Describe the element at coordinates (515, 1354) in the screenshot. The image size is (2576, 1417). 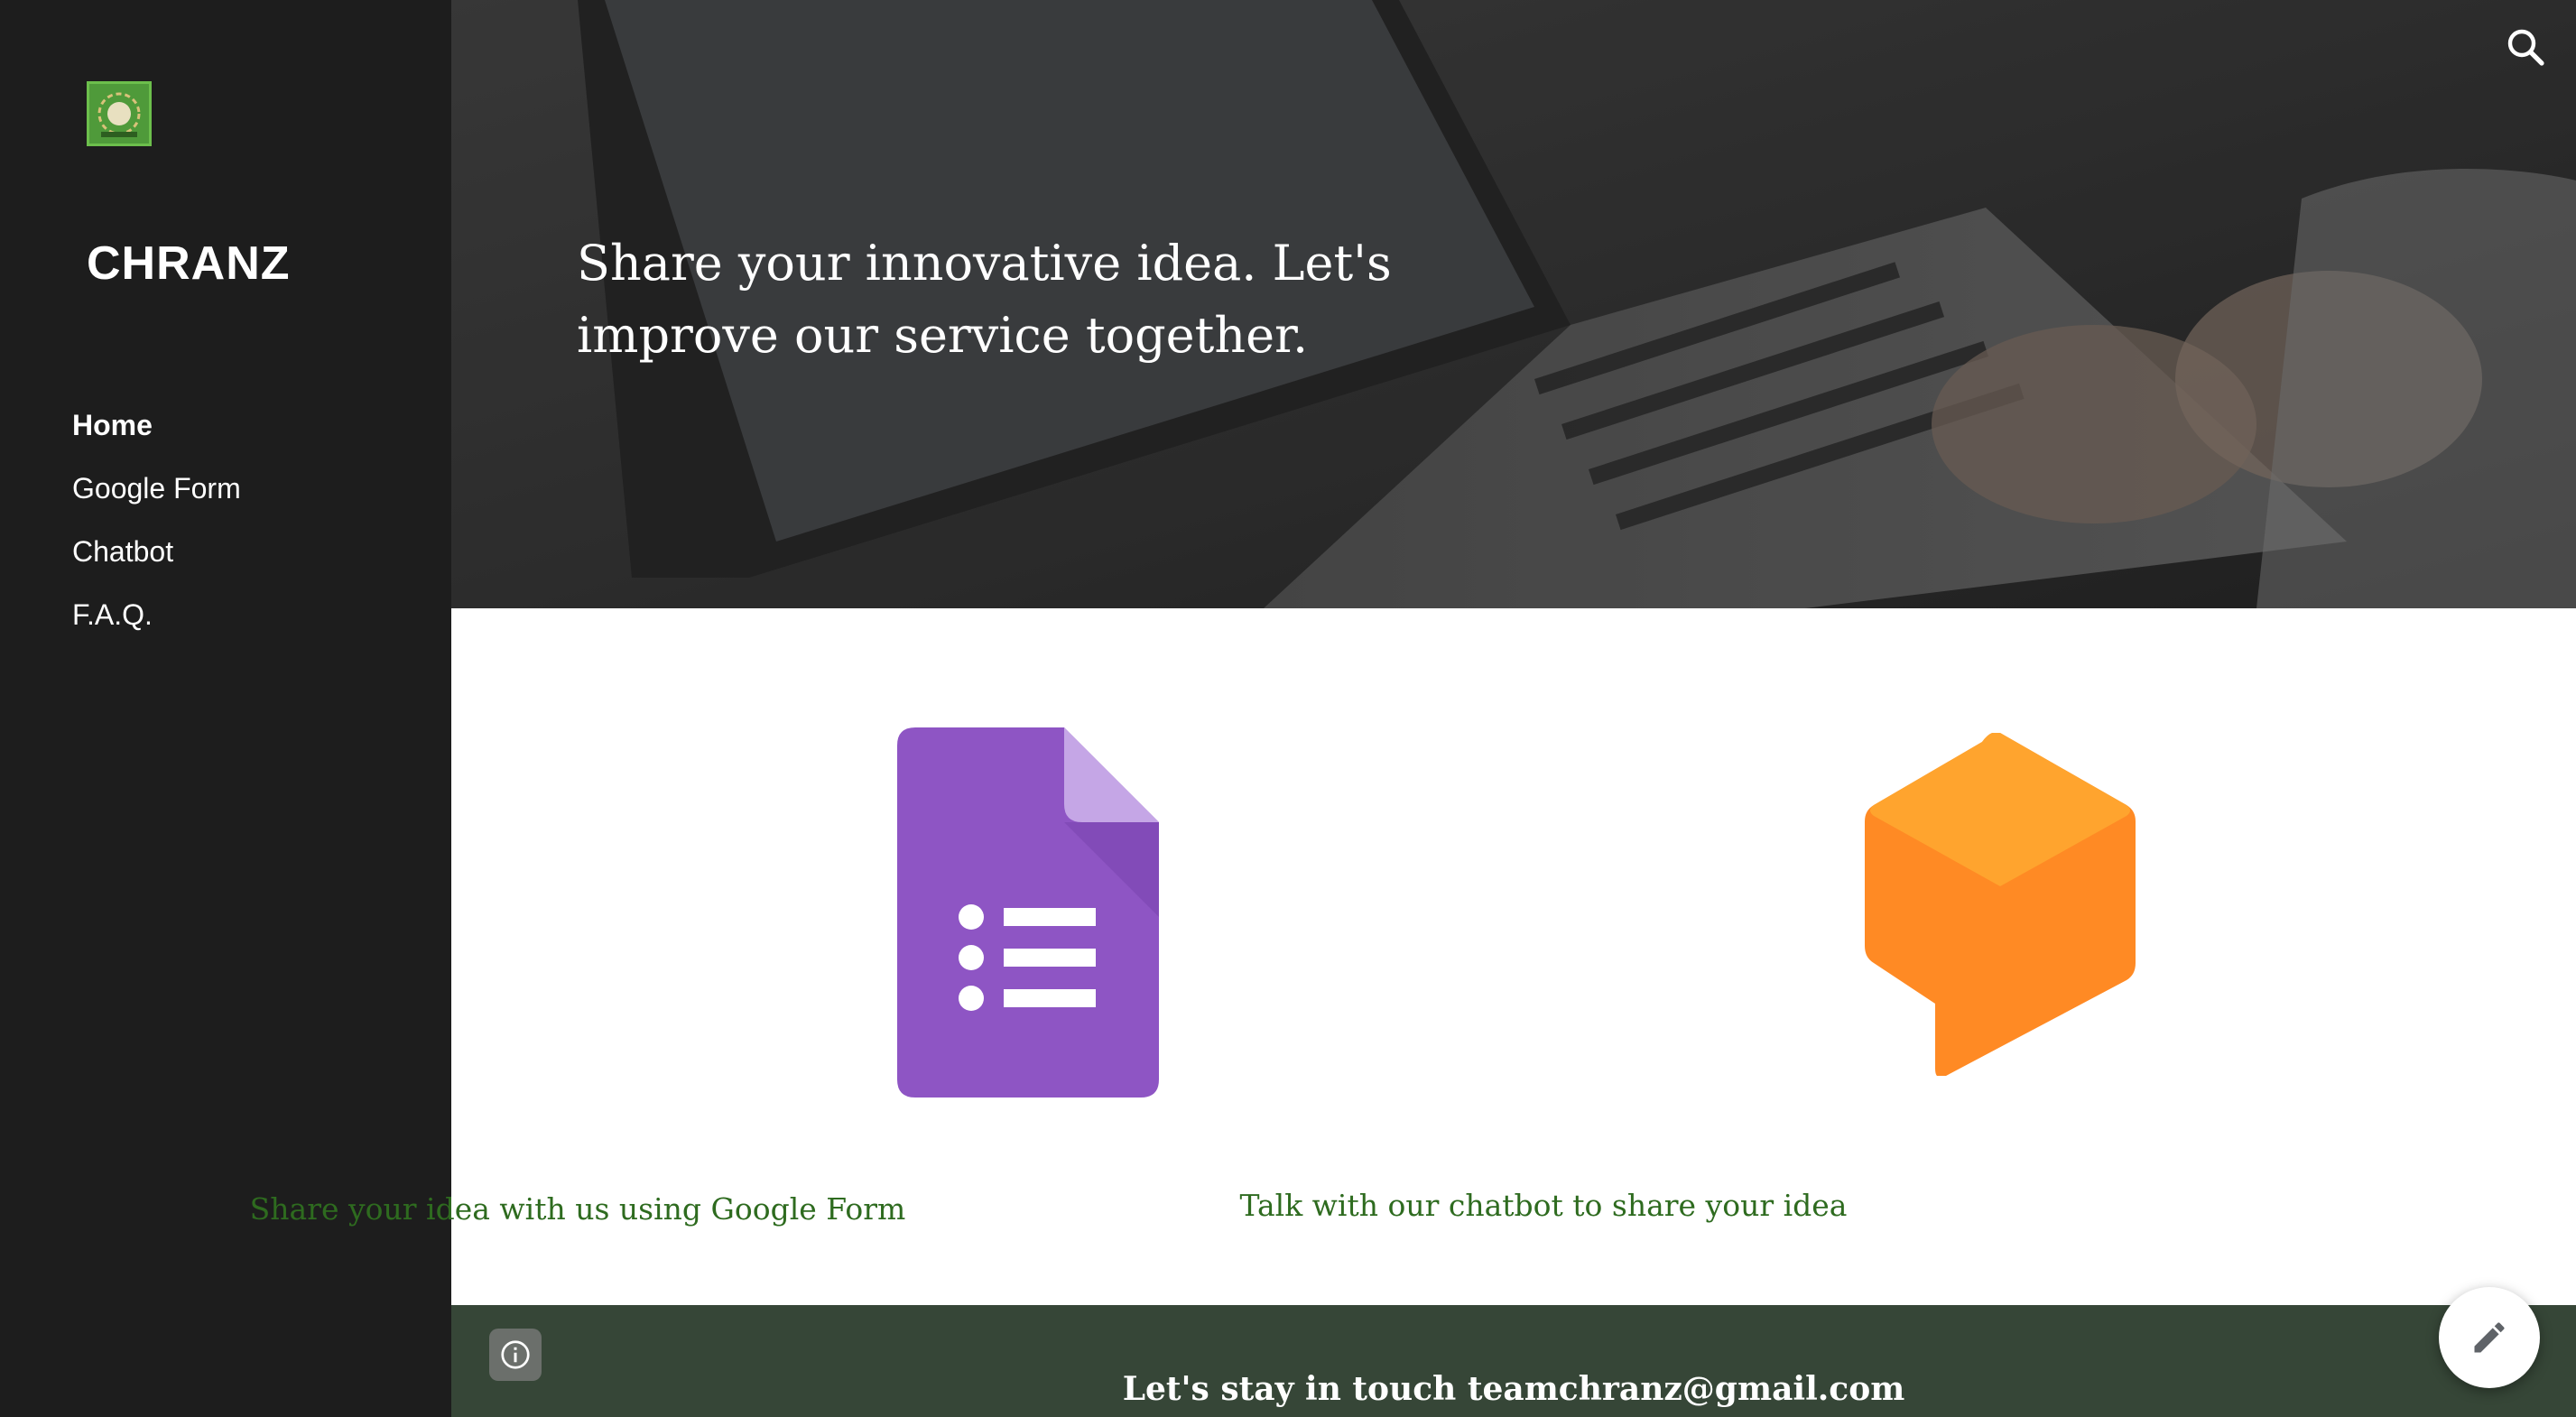
I see `info-icon` at that location.